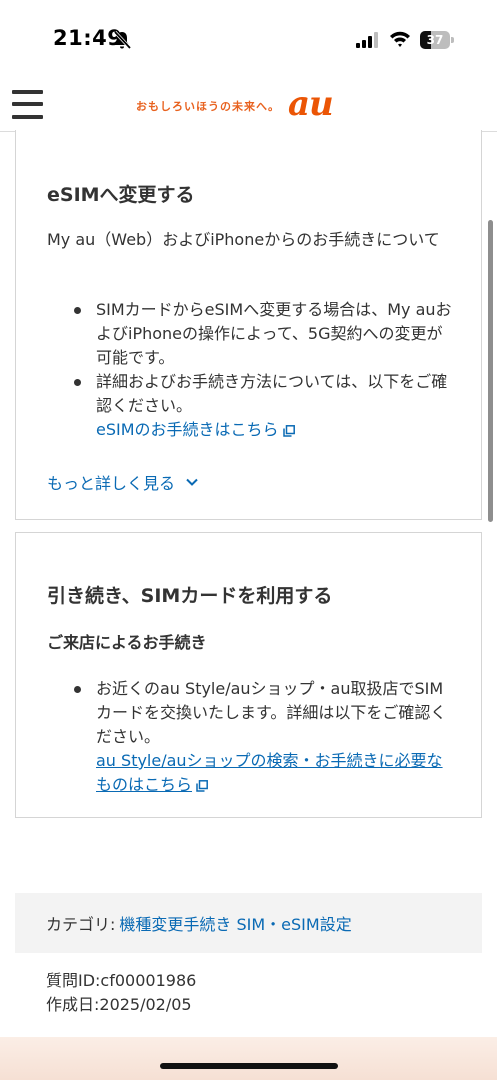 This screenshot has height=1080, width=497. What do you see at coordinates (208, 106) in the screenshot?
I see `brand-tagline: おもしろいほうの未来へ。` at bounding box center [208, 106].